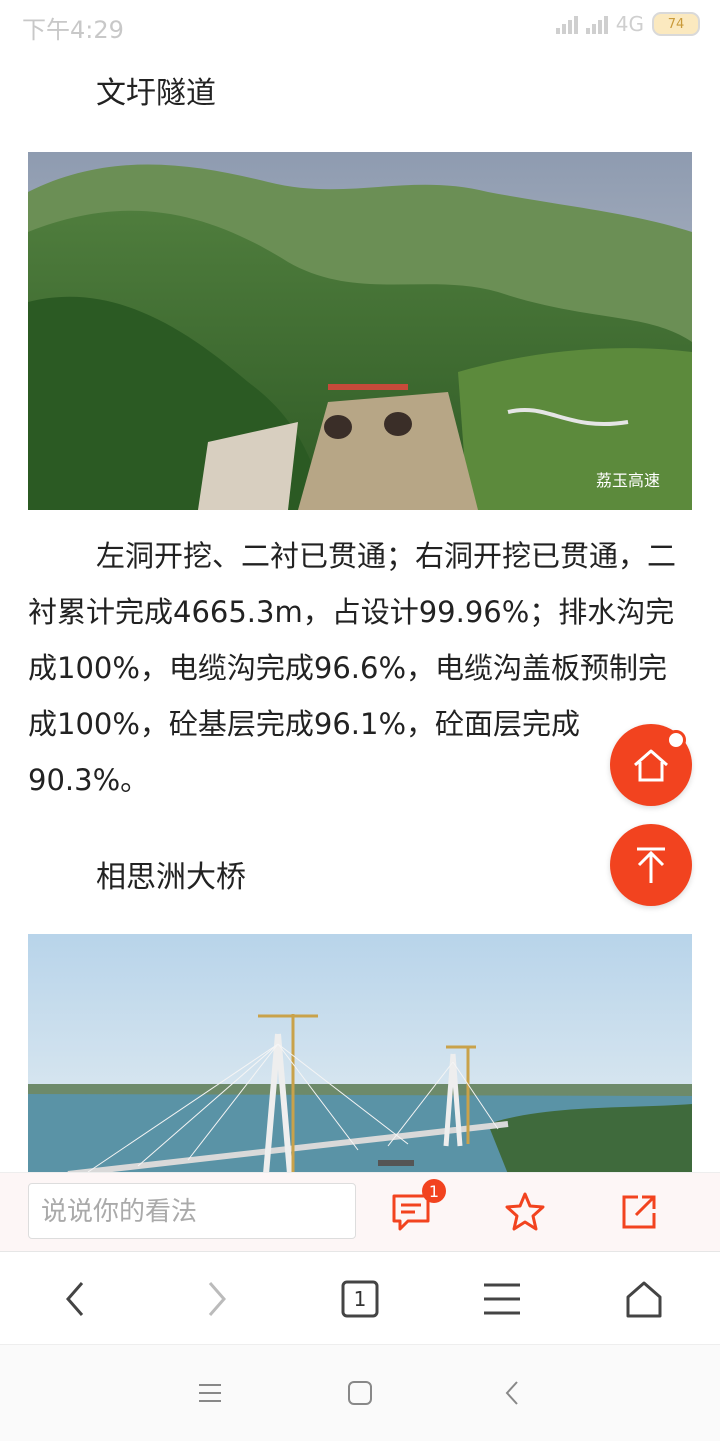 This screenshot has width=720, height=1441. I want to click on tab-count: 1, so click(360, 1299).